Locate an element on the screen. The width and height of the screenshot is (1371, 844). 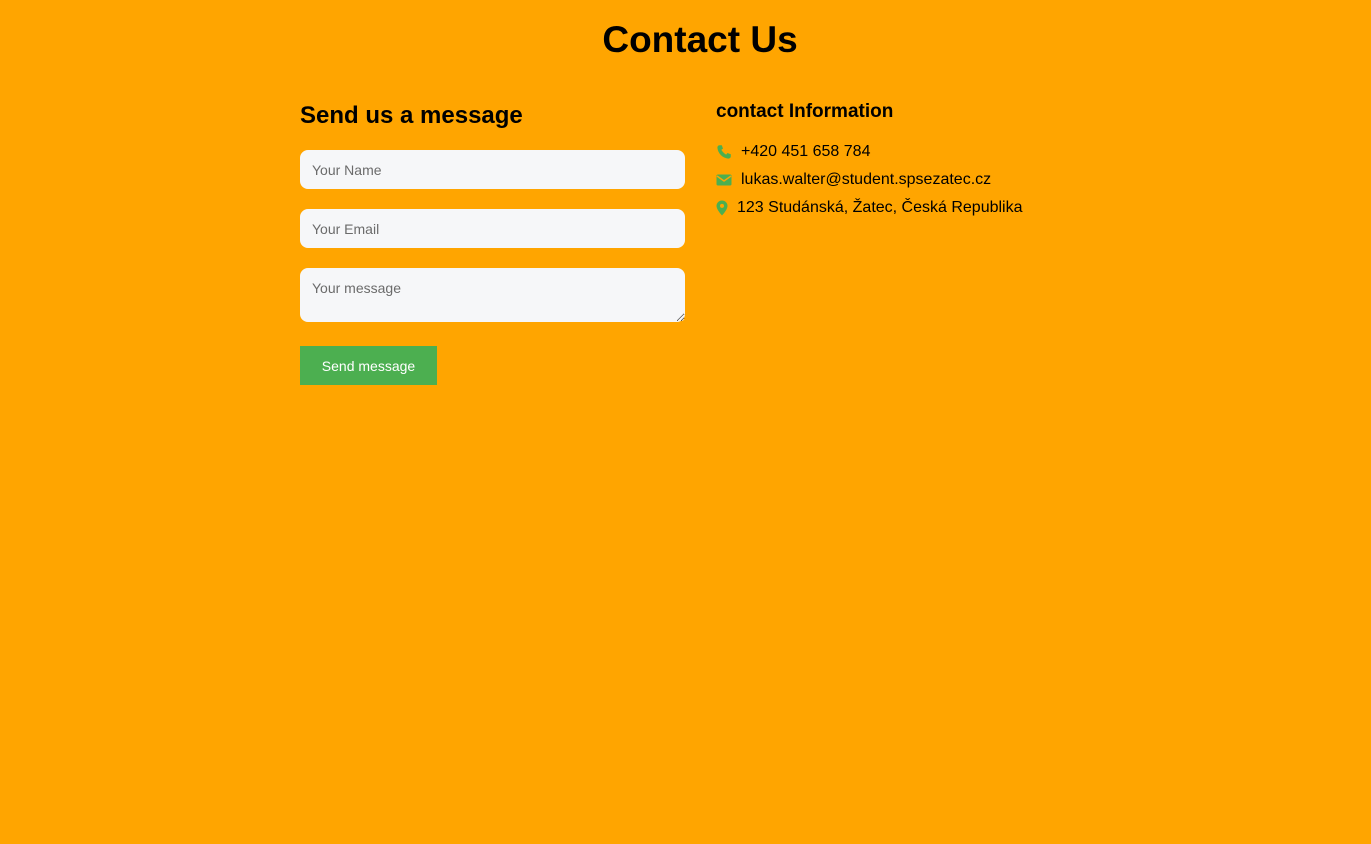
send-message-button: Send message is located at coordinates (368, 365).